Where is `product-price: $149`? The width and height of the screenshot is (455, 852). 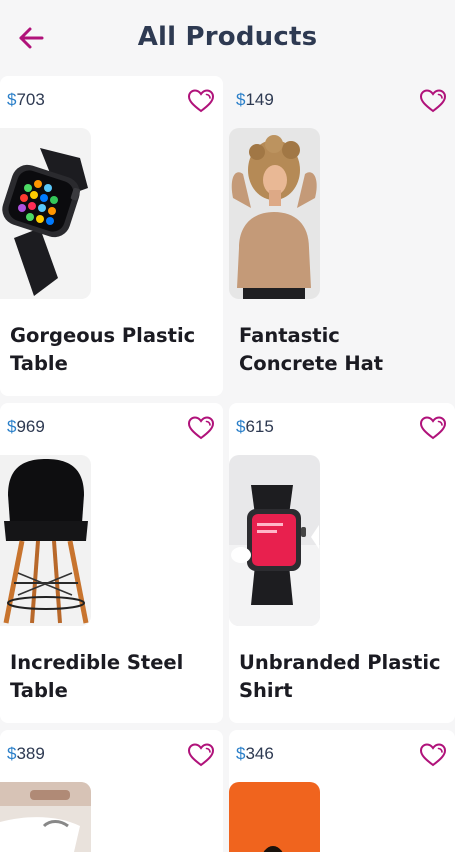 product-price: $149 is located at coordinates (255, 99).